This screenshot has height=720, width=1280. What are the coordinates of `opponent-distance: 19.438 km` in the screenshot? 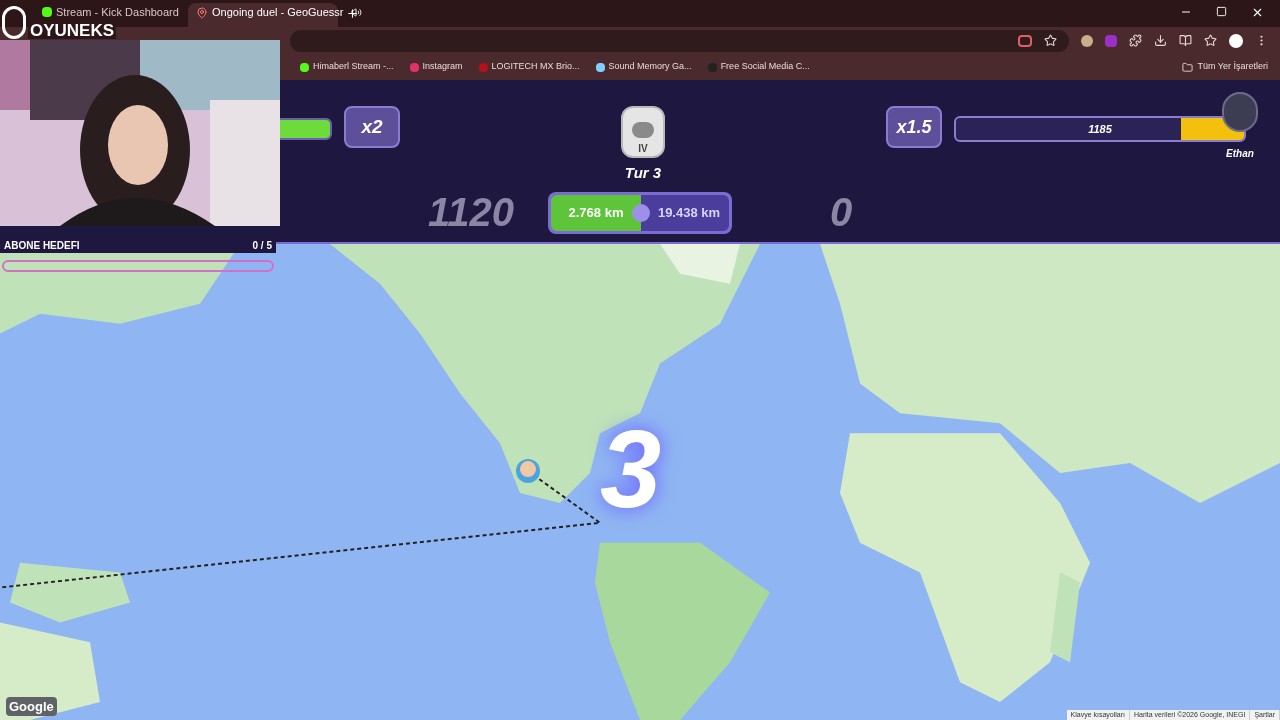 It's located at (685, 213).